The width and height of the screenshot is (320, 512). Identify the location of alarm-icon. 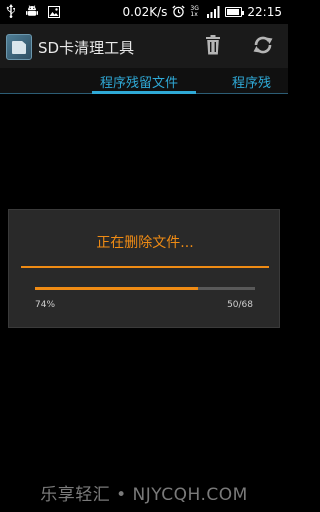
(179, 12).